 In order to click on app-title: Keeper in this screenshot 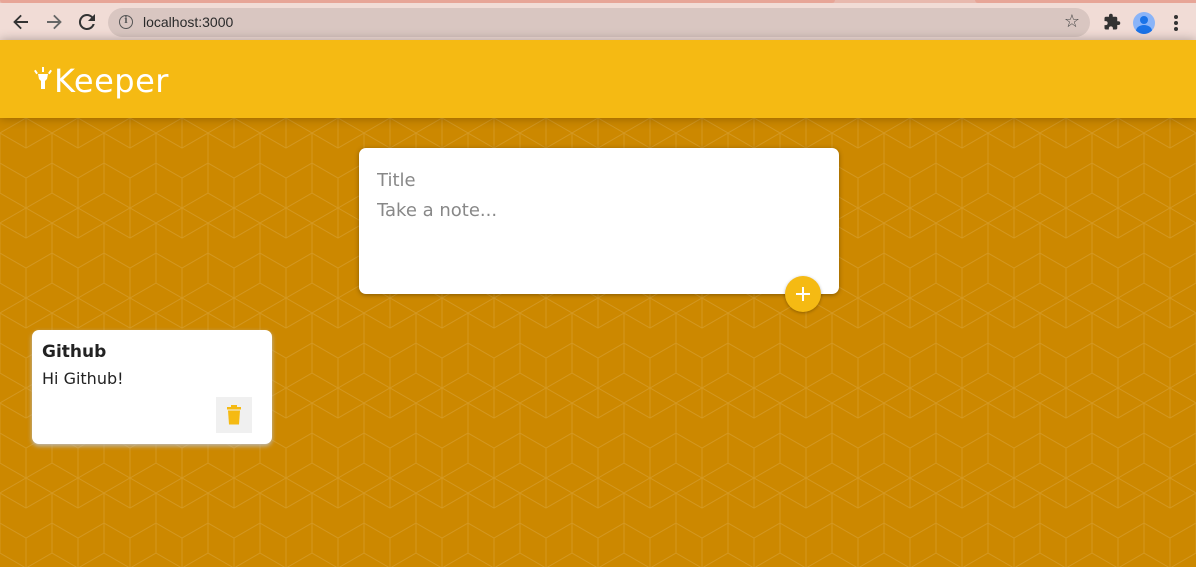, I will do `click(111, 81)`.